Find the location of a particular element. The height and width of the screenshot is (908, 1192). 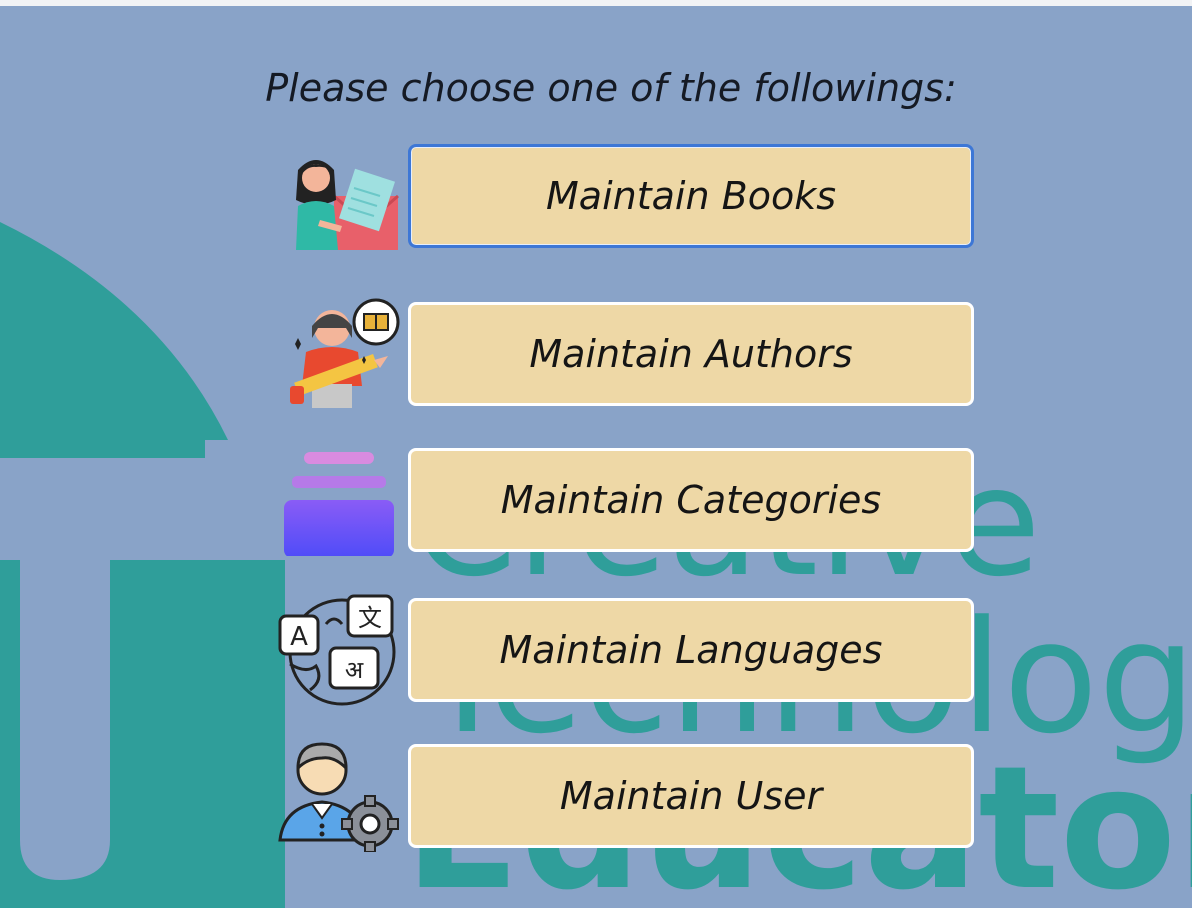

menu-row-user: Maintain User is located at coordinates (627, 796).